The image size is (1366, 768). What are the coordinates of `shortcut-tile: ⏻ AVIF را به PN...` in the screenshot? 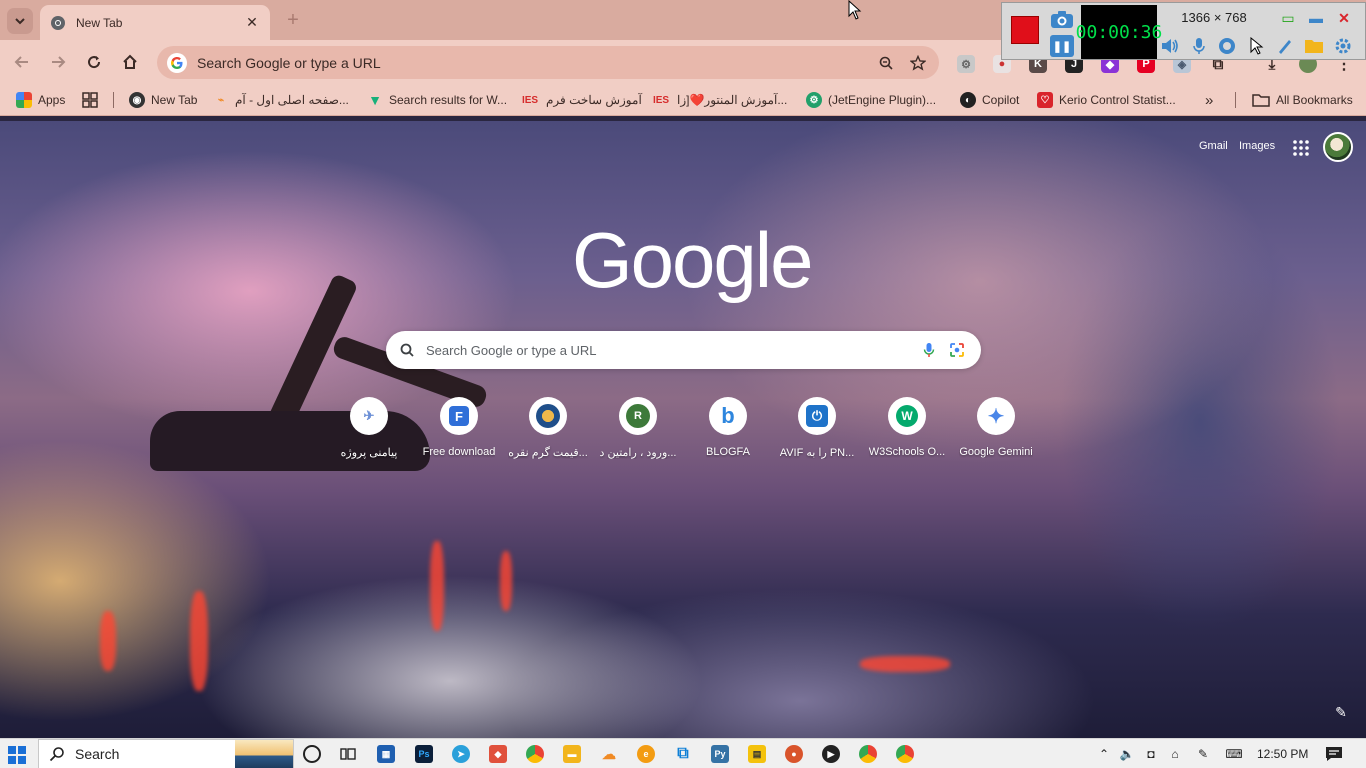 It's located at (817, 432).